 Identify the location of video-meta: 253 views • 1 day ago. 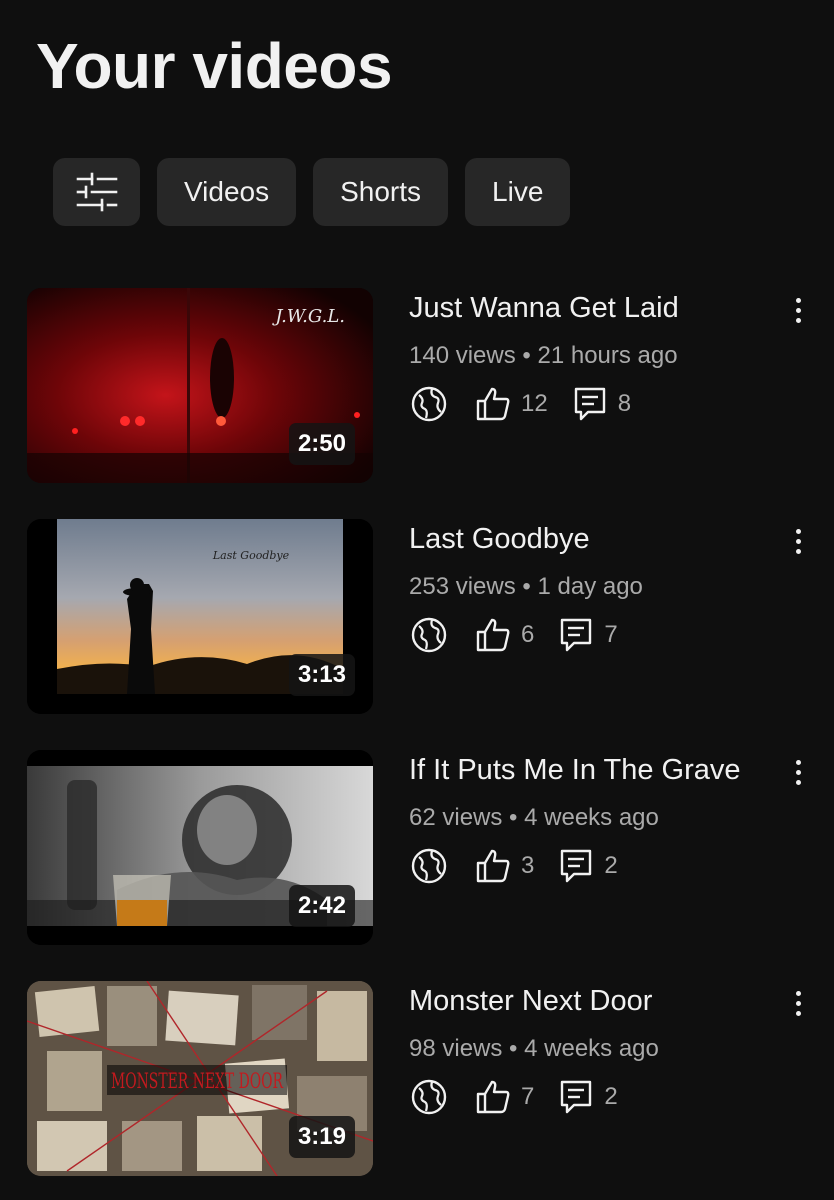
(526, 587).